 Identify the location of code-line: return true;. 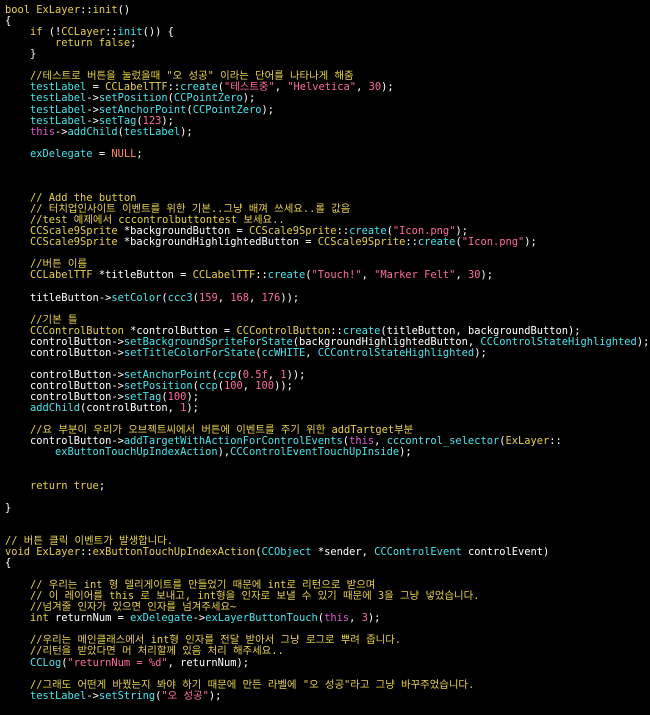
(67, 486).